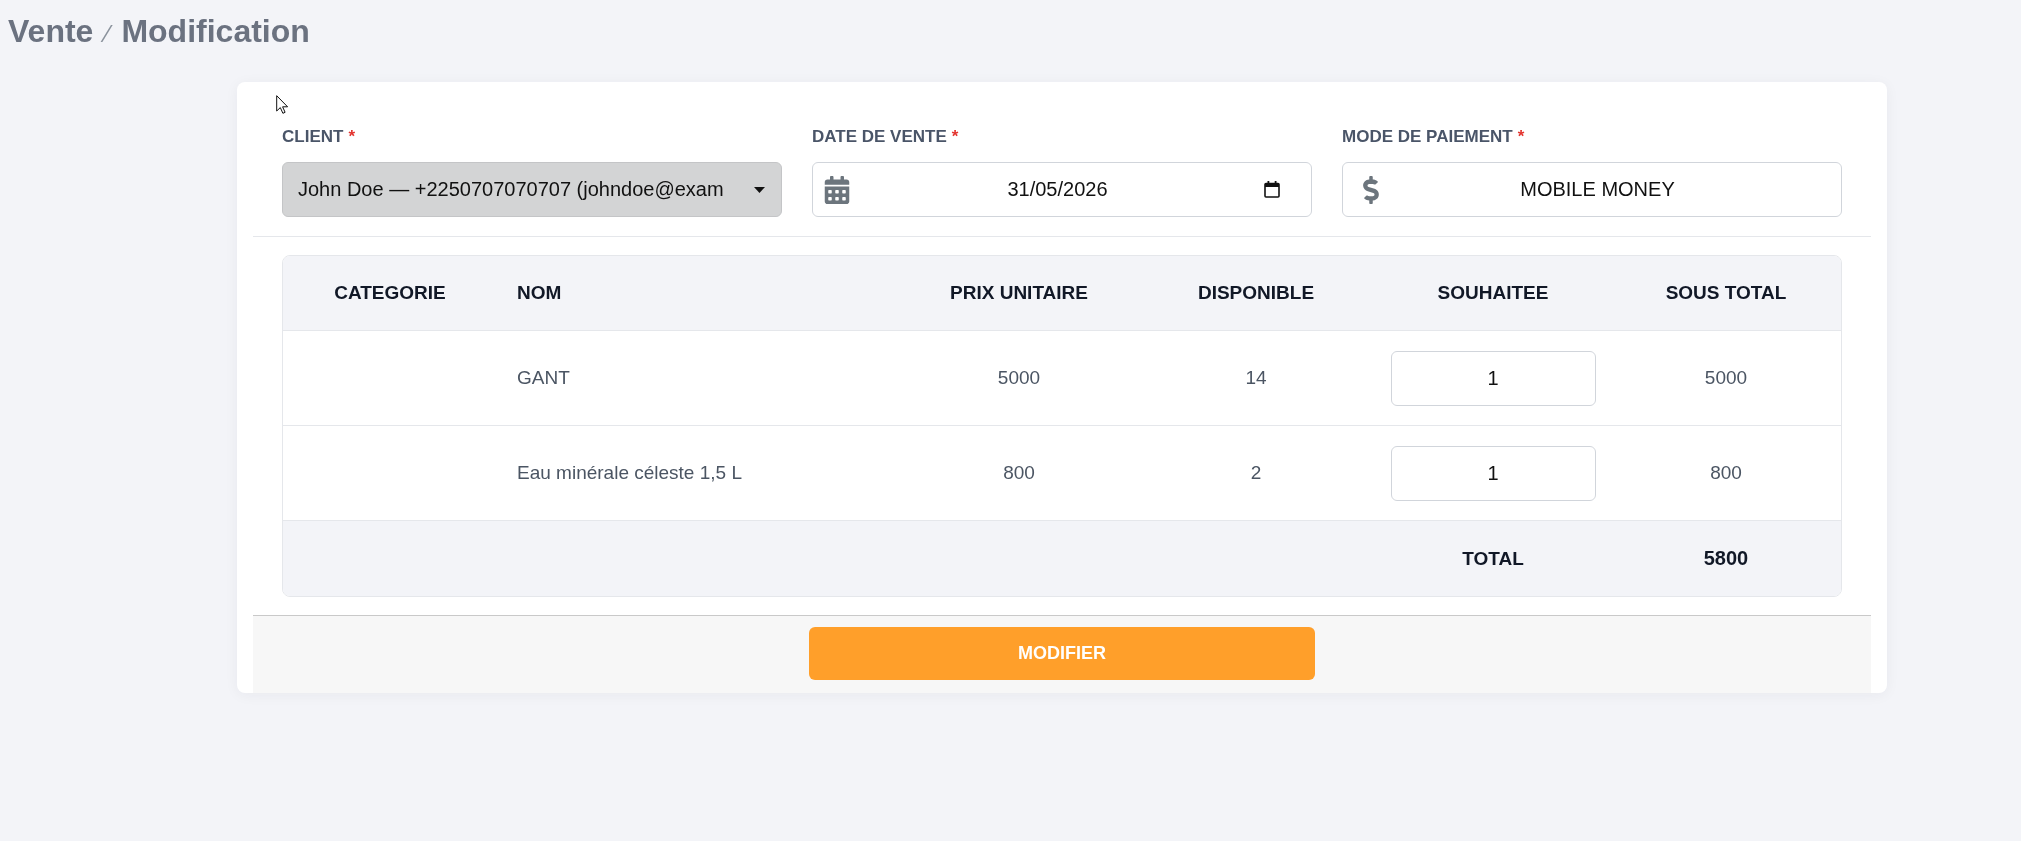  I want to click on total-label: TOTAL, so click(1493, 558).